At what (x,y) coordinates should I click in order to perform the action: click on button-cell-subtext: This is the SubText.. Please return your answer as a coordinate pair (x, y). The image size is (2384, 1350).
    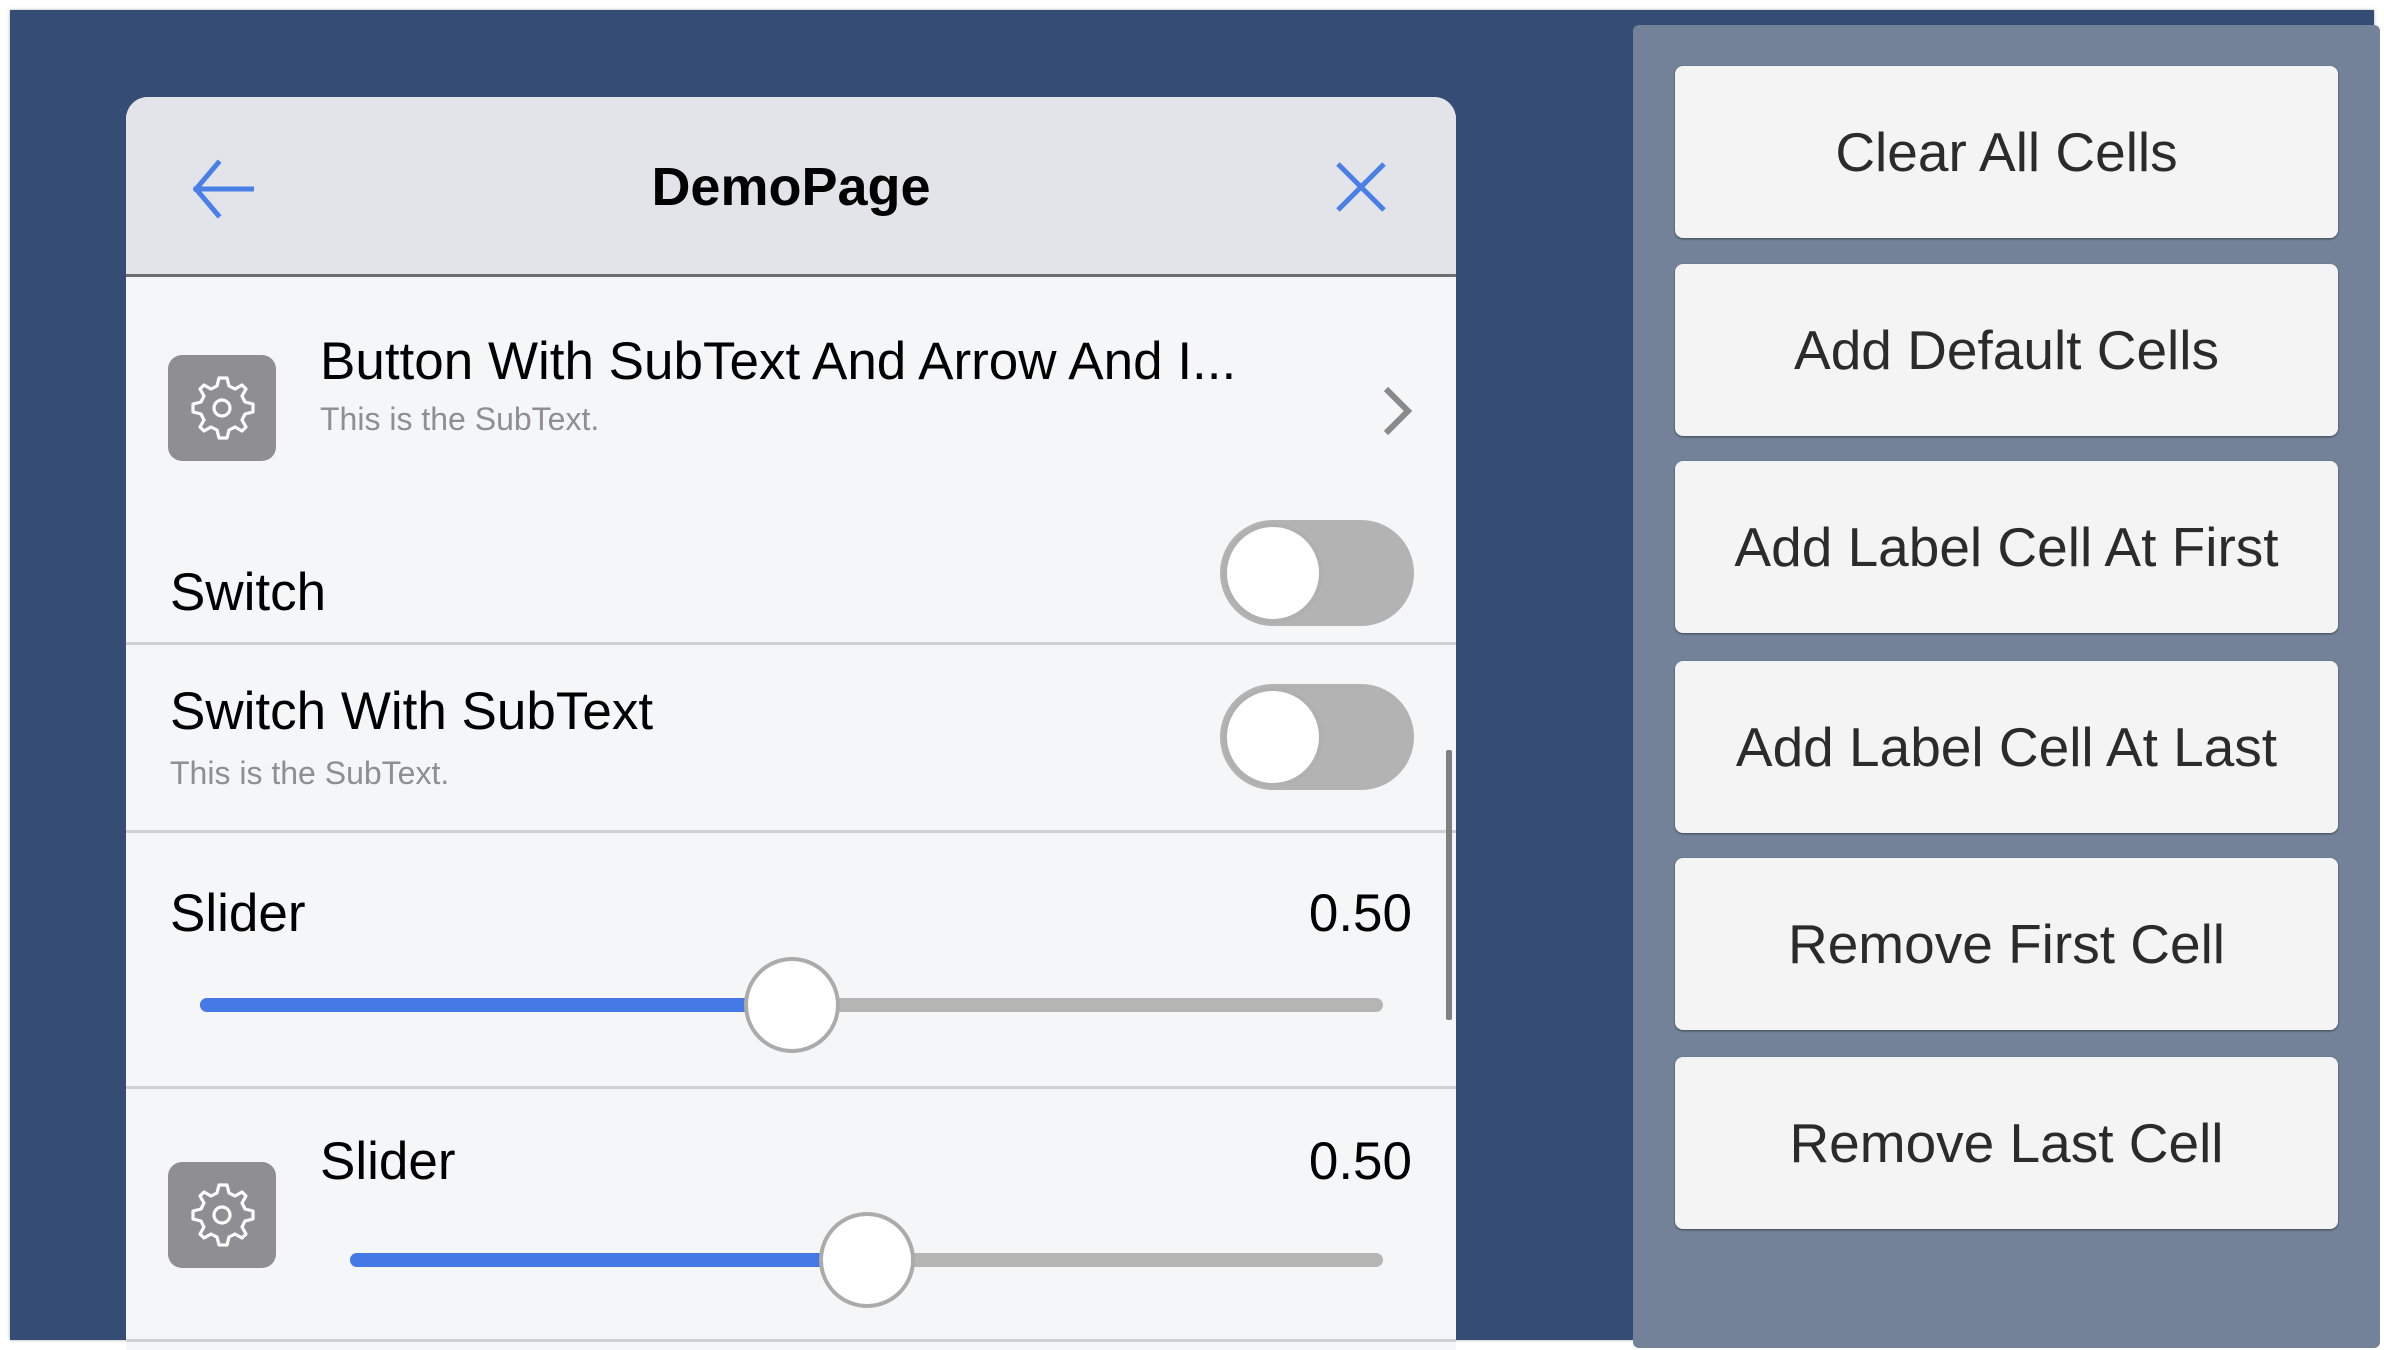
    Looking at the image, I should click on (460, 419).